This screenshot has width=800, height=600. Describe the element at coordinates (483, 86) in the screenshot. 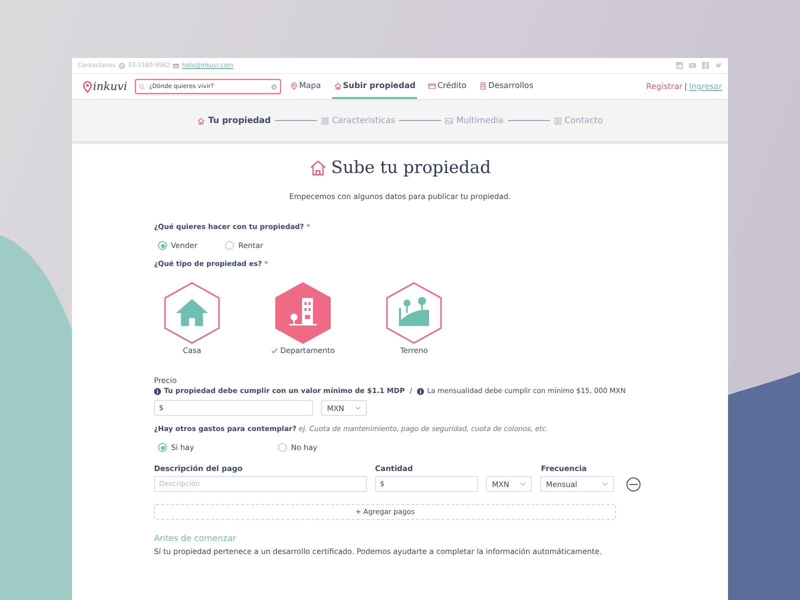

I see `building-icon` at that location.